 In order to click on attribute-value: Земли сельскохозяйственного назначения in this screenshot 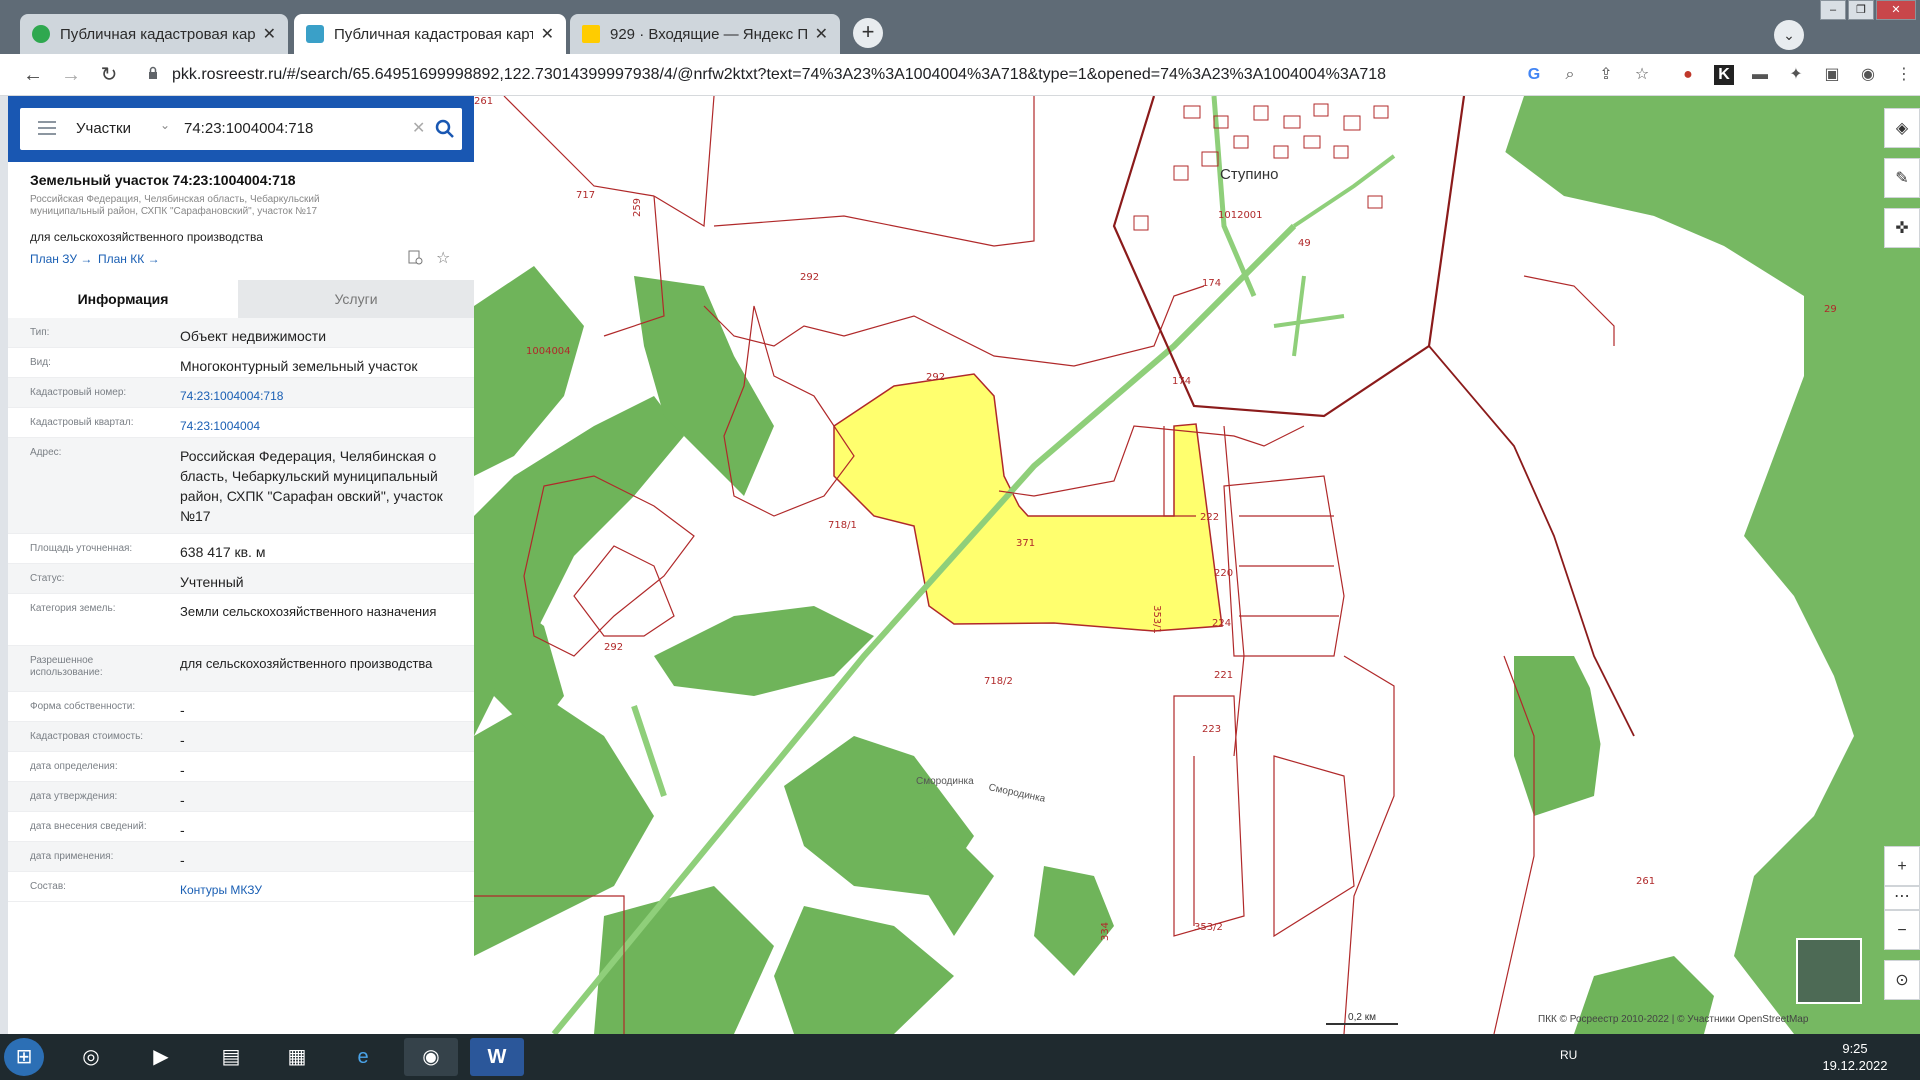, I will do `click(308, 611)`.